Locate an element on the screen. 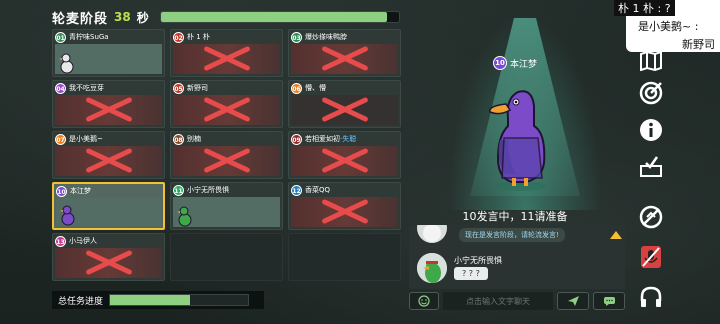 This screenshot has height=324, width=720. chat-input is located at coordinates (498, 301).